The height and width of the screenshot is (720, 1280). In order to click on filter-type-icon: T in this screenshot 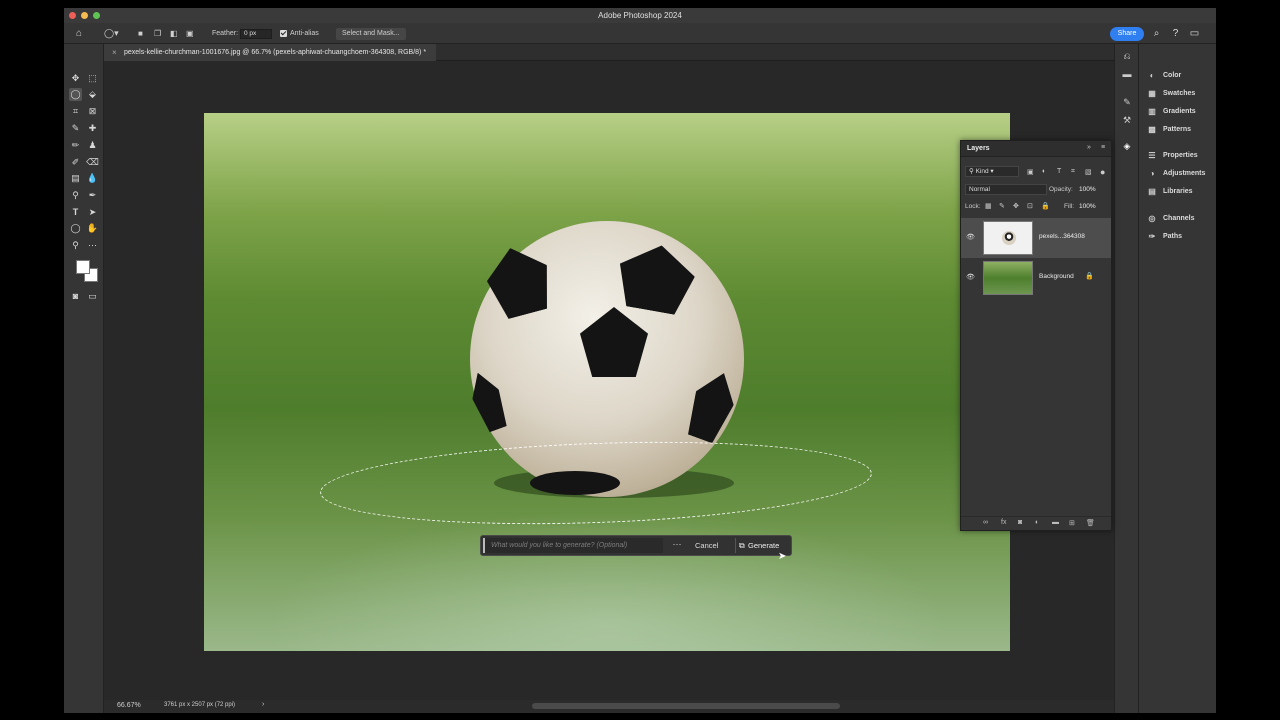, I will do `click(1059, 171)`.